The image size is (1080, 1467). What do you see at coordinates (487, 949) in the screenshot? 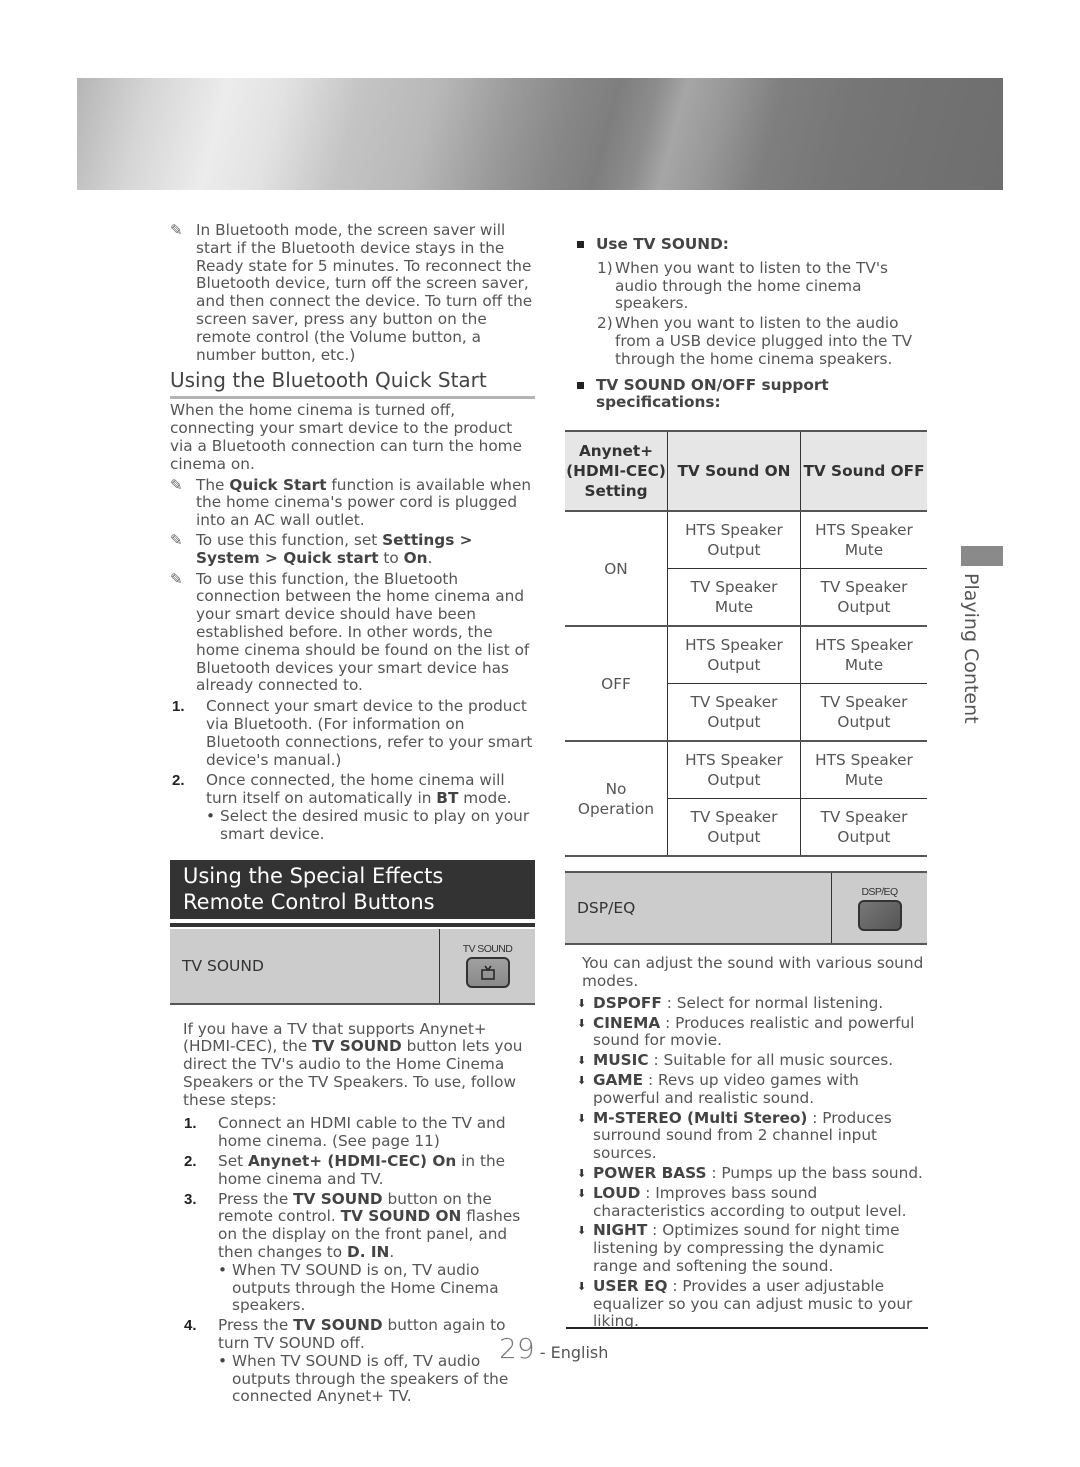
I see `tv-sound-caption: TV SOUND` at bounding box center [487, 949].